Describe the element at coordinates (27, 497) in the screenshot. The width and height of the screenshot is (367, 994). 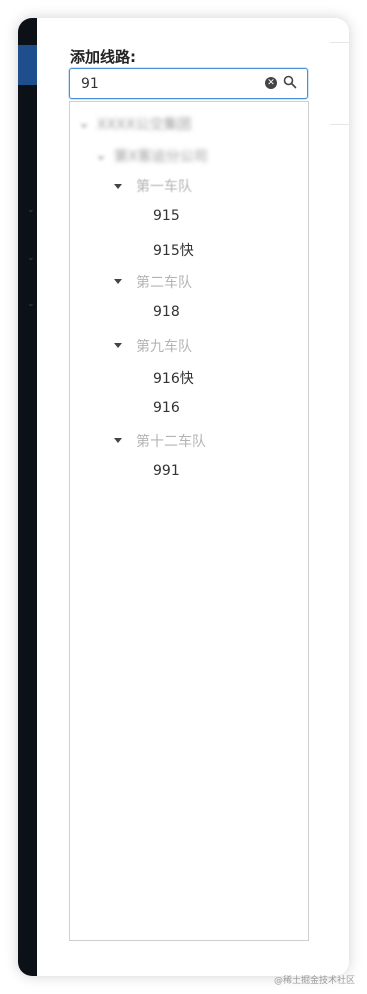
I see `app-sidebar: ⌄ ⌄ ⌄` at that location.